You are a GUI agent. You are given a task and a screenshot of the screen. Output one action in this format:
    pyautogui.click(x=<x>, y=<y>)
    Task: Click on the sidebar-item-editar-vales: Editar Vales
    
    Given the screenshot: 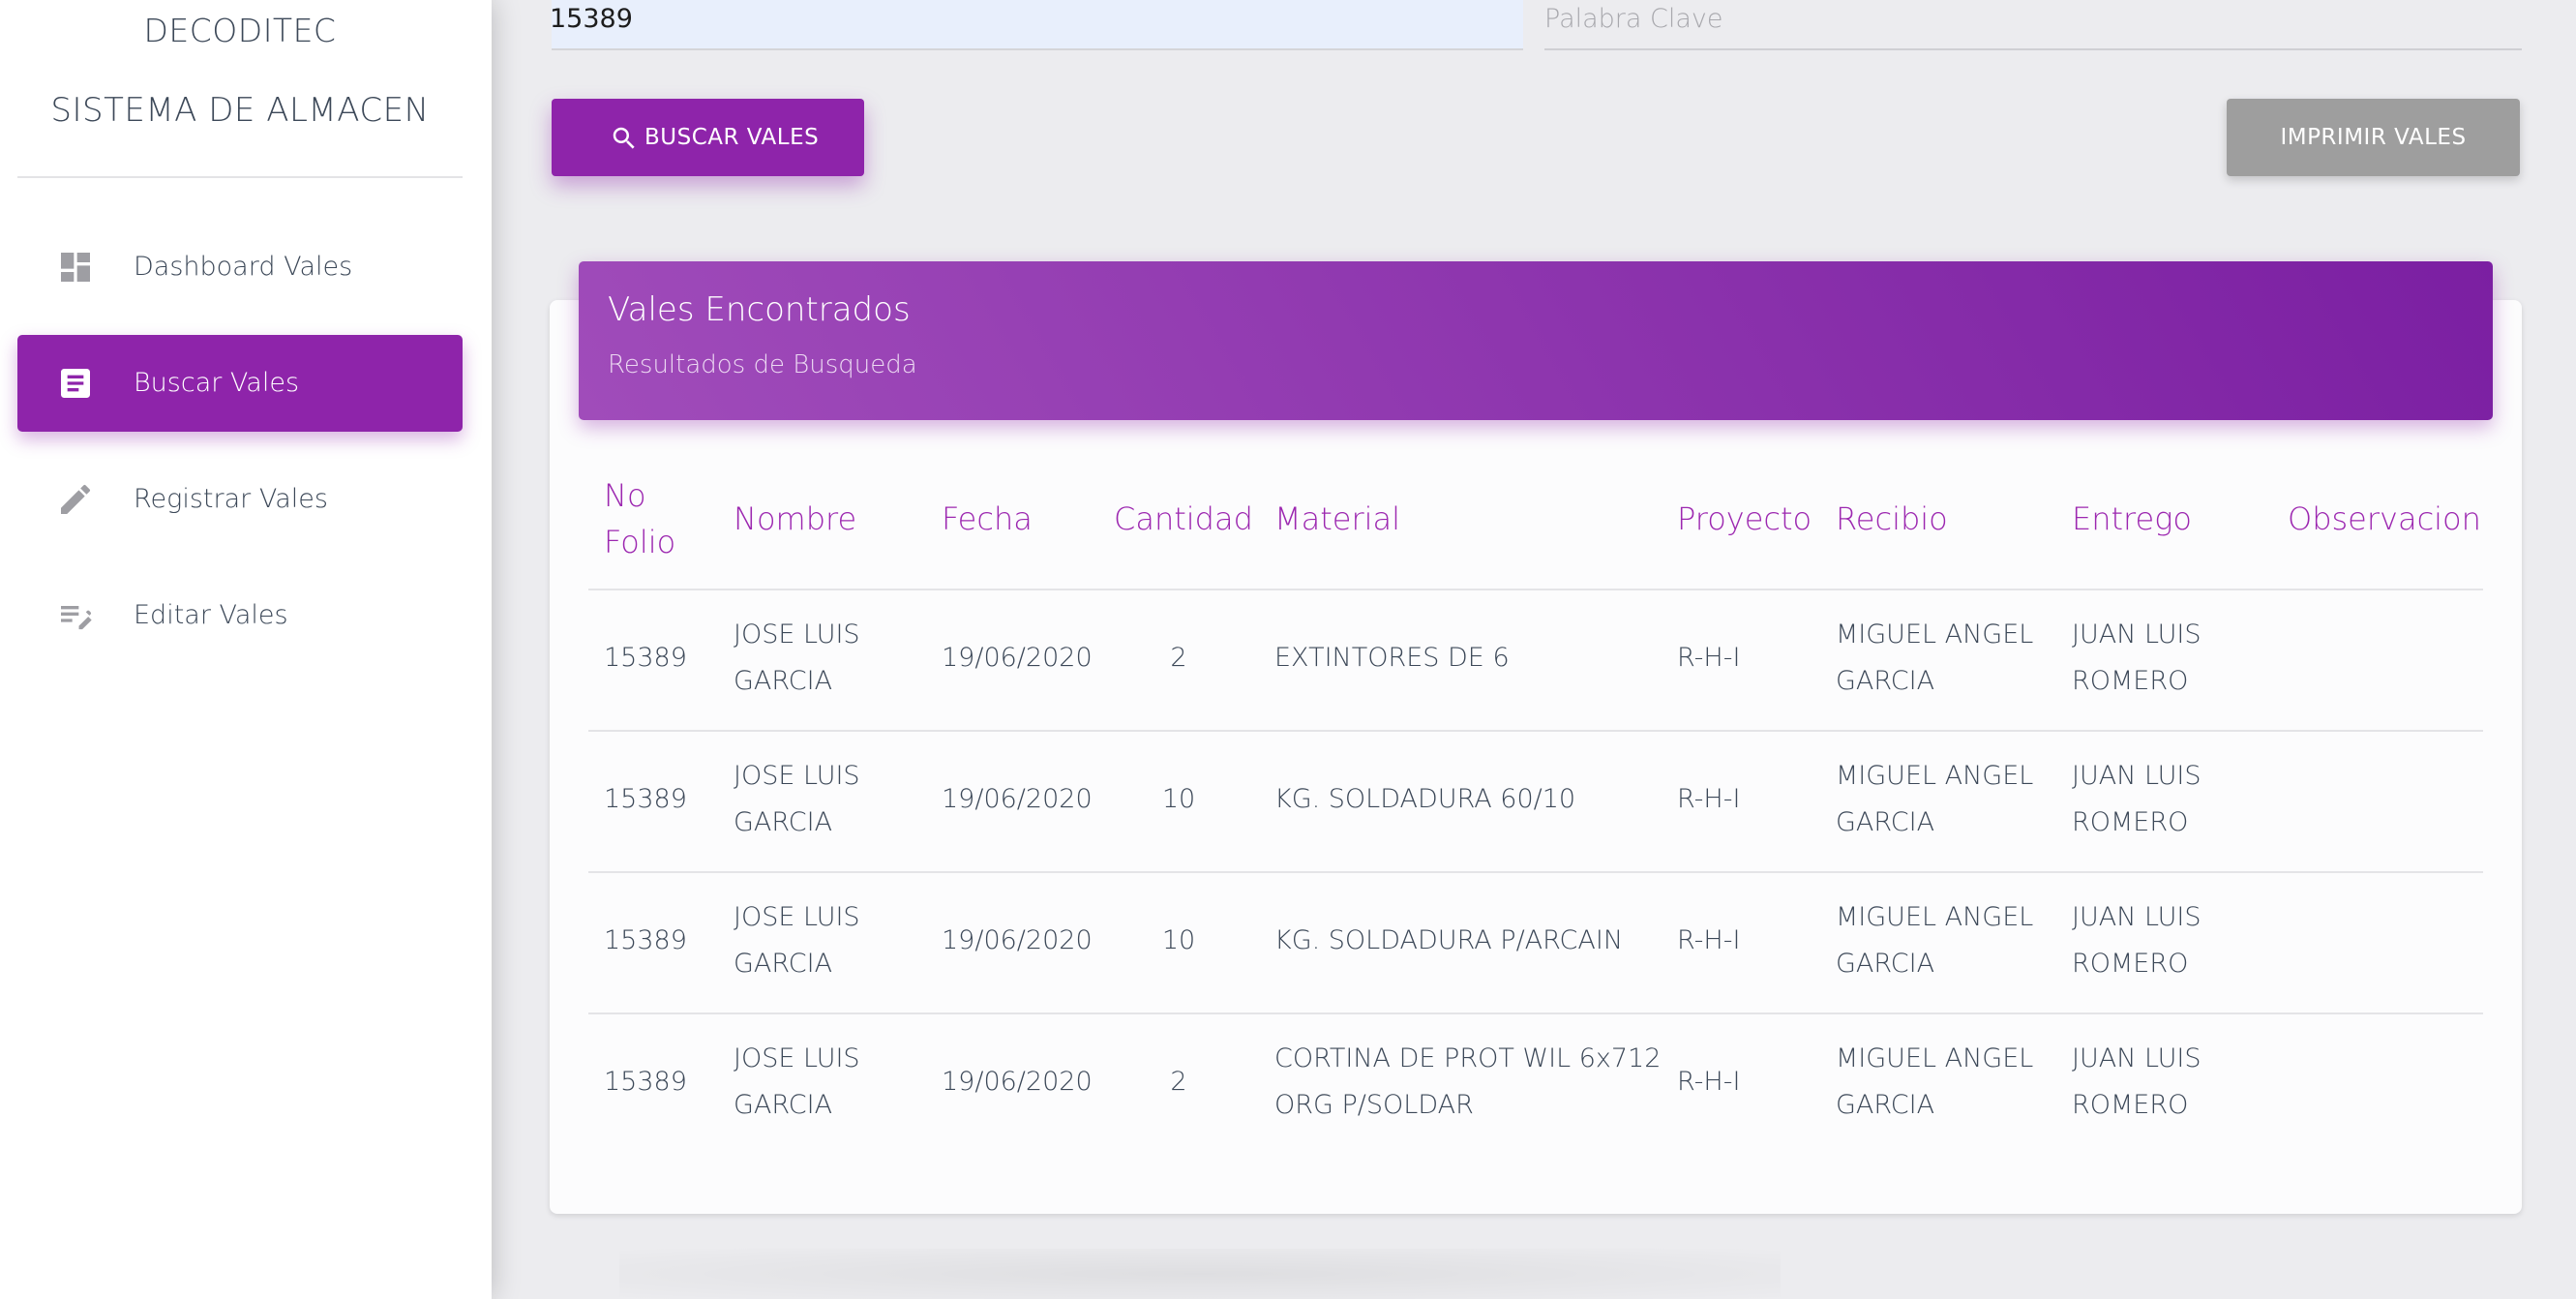 What is the action you would take?
    pyautogui.click(x=240, y=615)
    